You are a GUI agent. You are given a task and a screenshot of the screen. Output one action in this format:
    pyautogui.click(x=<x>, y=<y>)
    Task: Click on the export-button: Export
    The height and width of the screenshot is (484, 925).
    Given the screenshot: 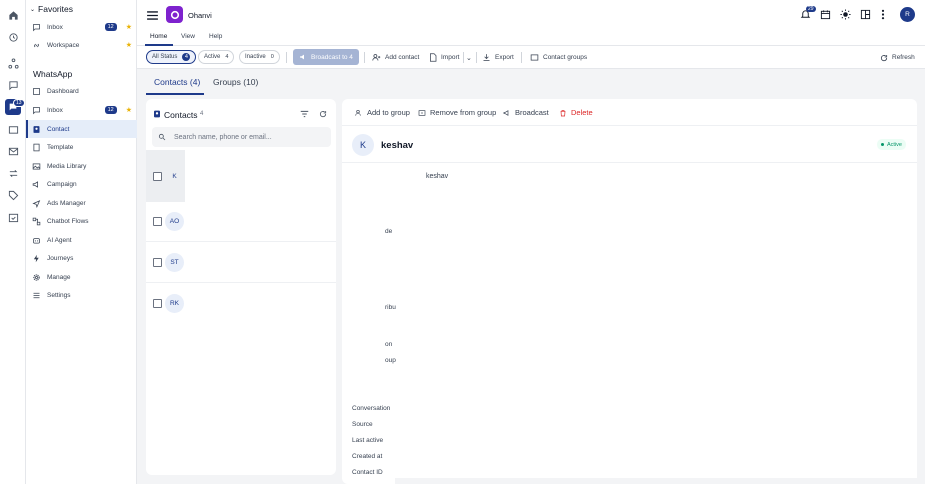 What is the action you would take?
    pyautogui.click(x=498, y=57)
    